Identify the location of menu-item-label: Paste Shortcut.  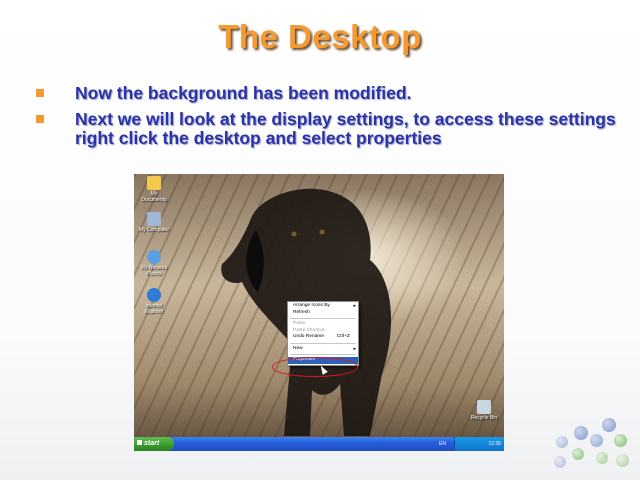
(309, 330).